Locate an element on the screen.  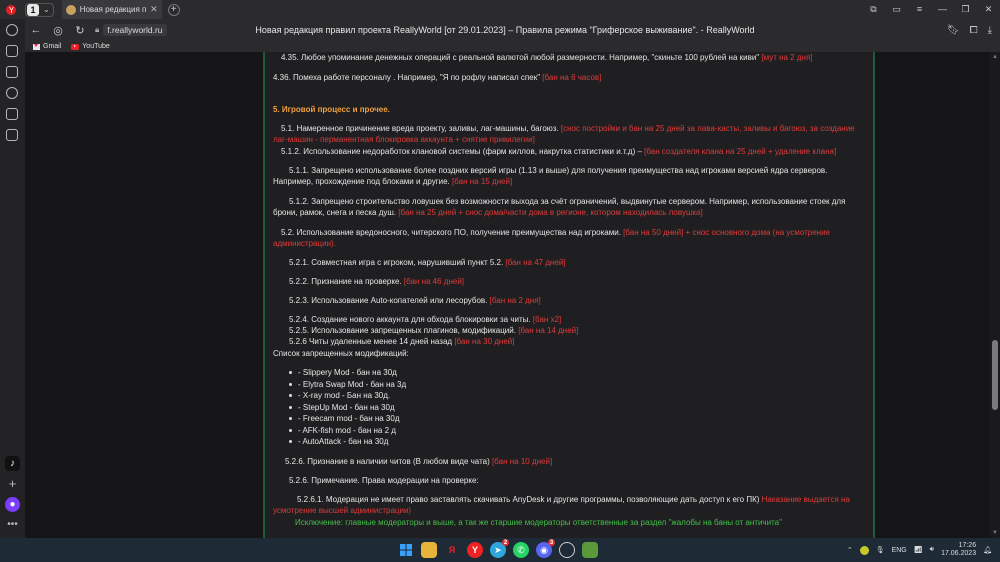
downloads-tray-icon: ▭ is located at coordinates (896, 9).